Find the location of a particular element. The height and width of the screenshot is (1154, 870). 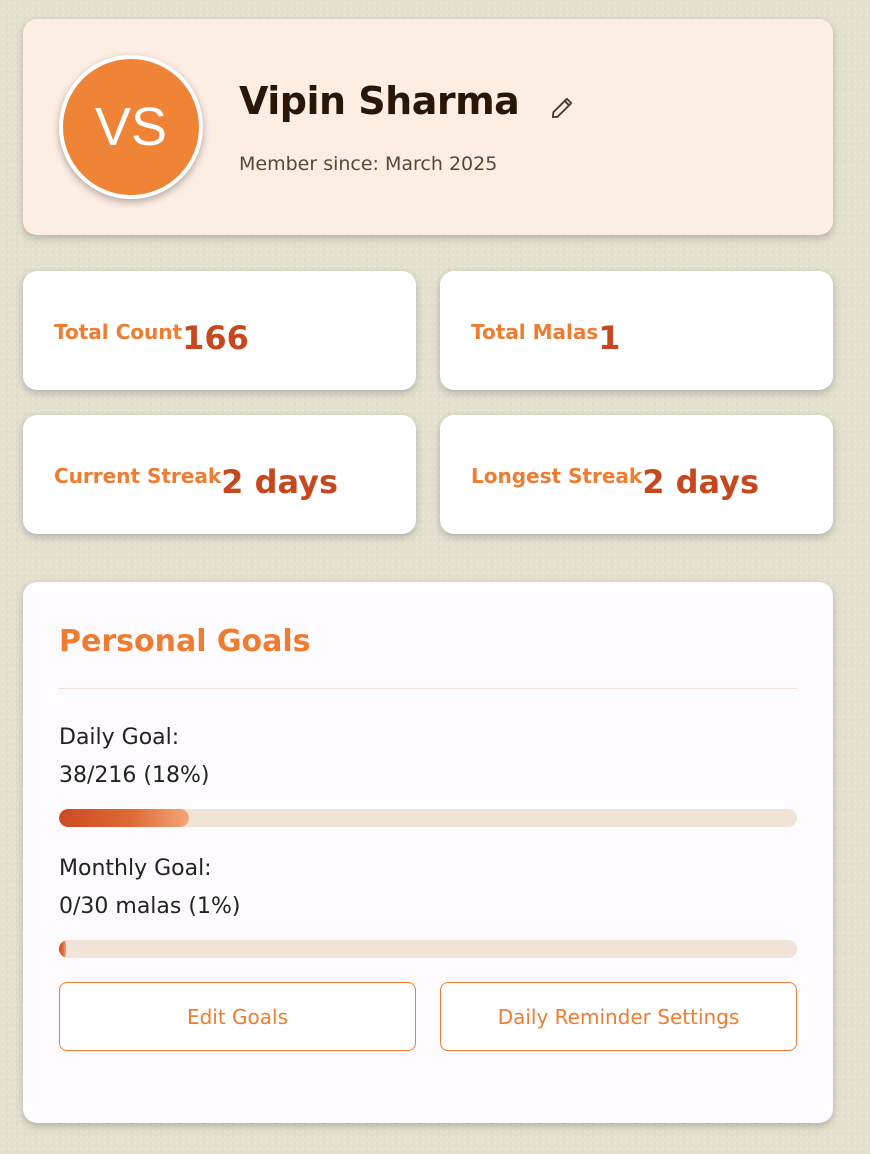

avatar: VS is located at coordinates (131, 127).